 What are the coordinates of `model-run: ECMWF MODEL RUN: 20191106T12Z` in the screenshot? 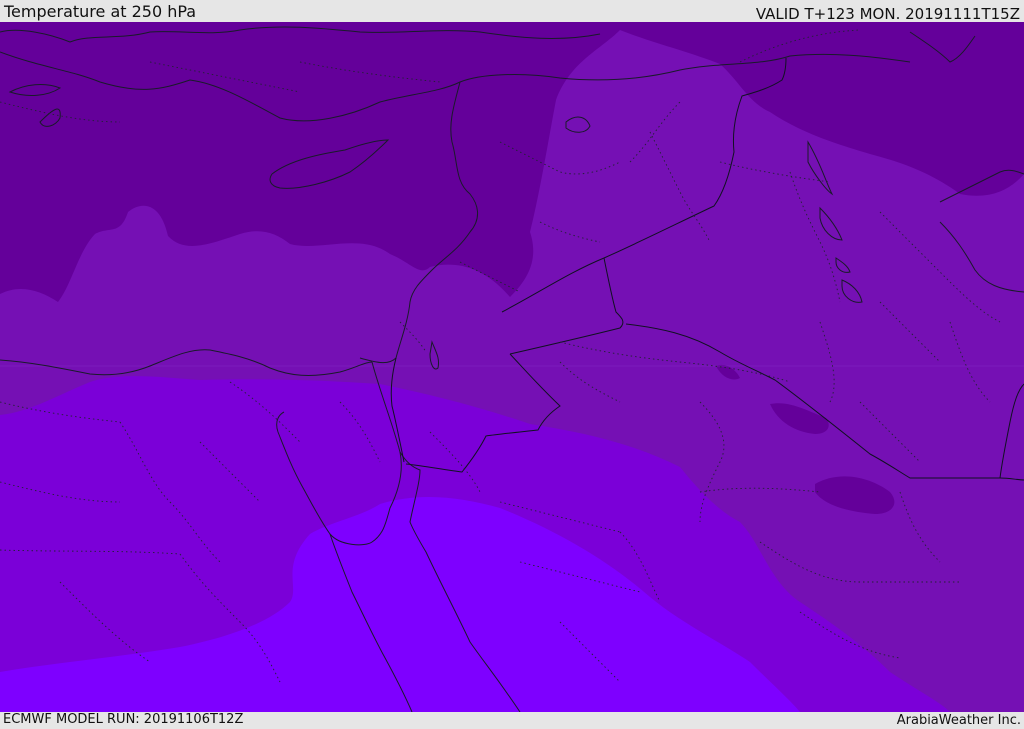 It's located at (123, 719).